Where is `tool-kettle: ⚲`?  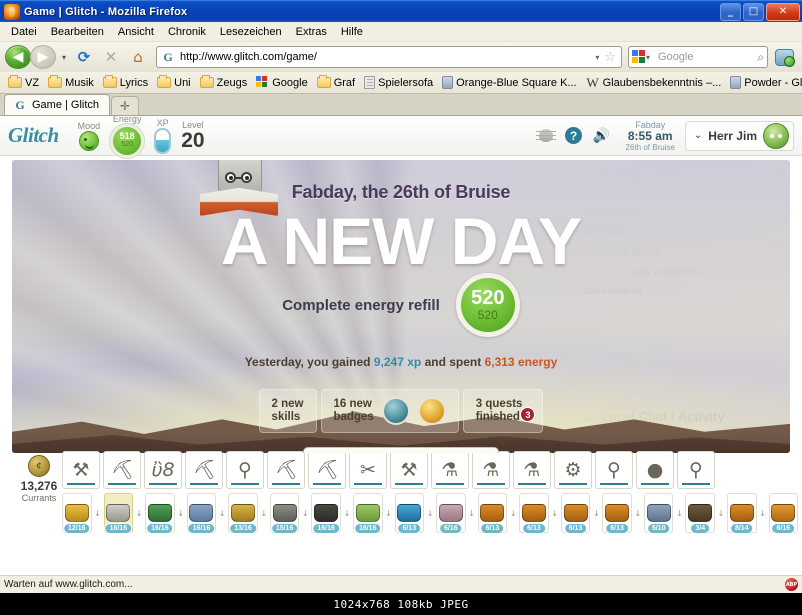 tool-kettle: ⚲ is located at coordinates (614, 470).